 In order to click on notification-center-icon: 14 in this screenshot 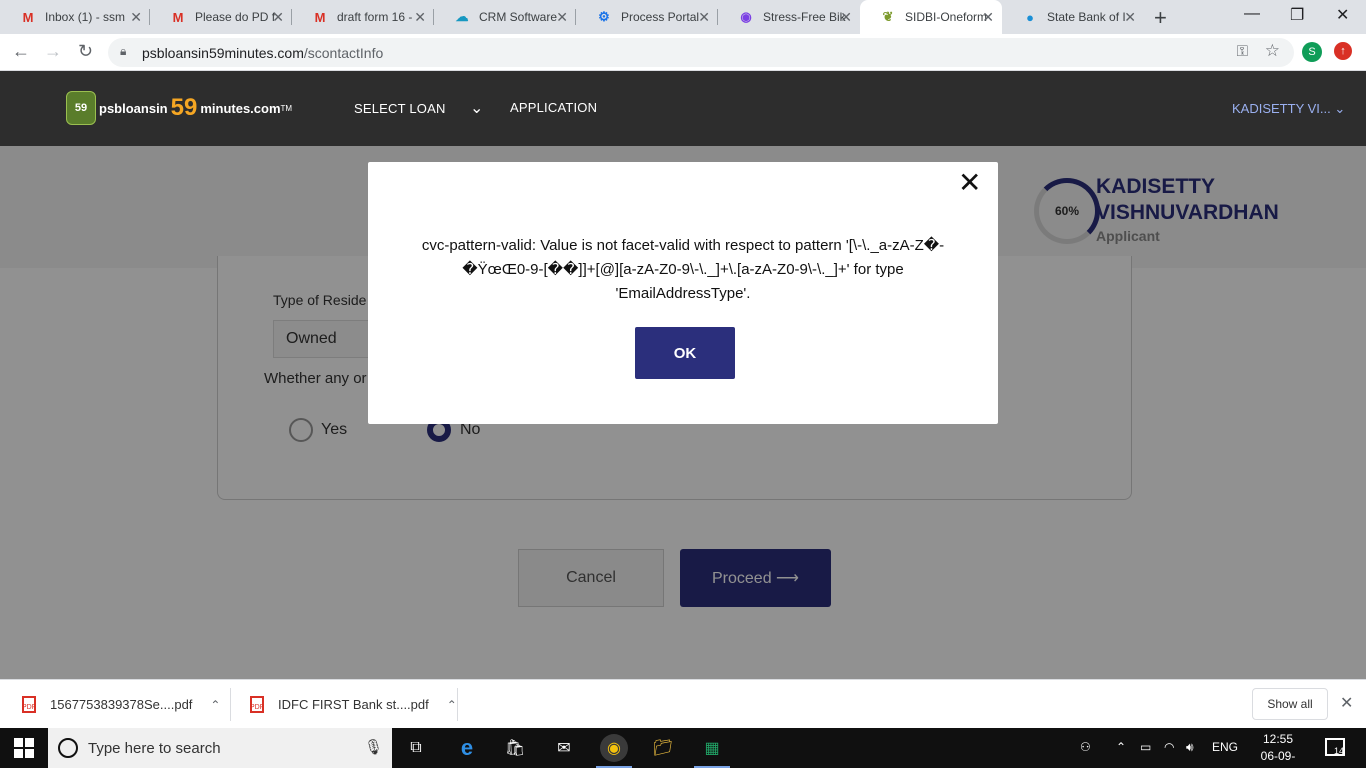, I will do `click(1335, 747)`.